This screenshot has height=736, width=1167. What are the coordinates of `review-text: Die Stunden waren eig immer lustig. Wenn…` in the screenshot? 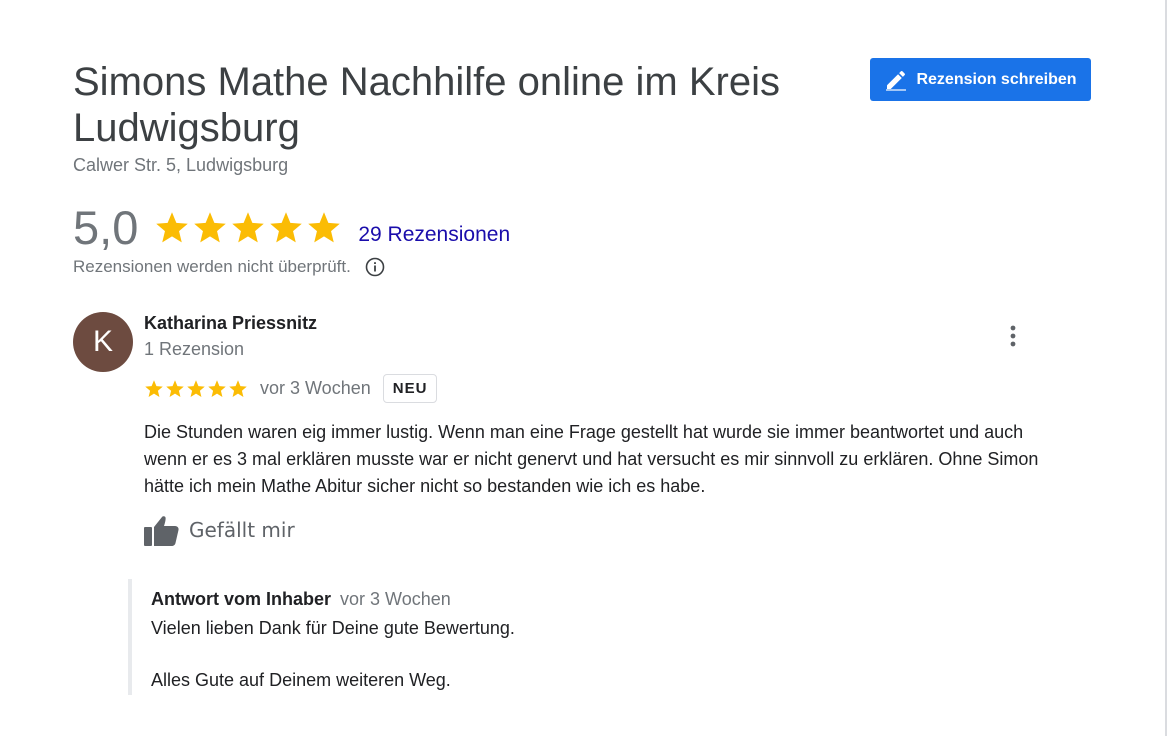 It's located at (591, 459).